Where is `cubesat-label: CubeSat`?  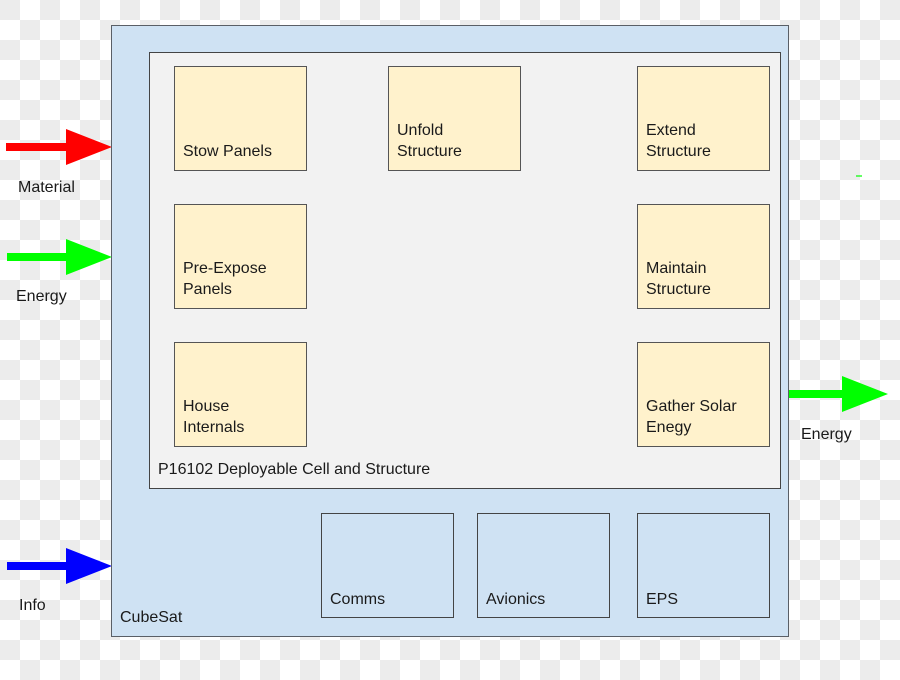
cubesat-label: CubeSat is located at coordinates (151, 617).